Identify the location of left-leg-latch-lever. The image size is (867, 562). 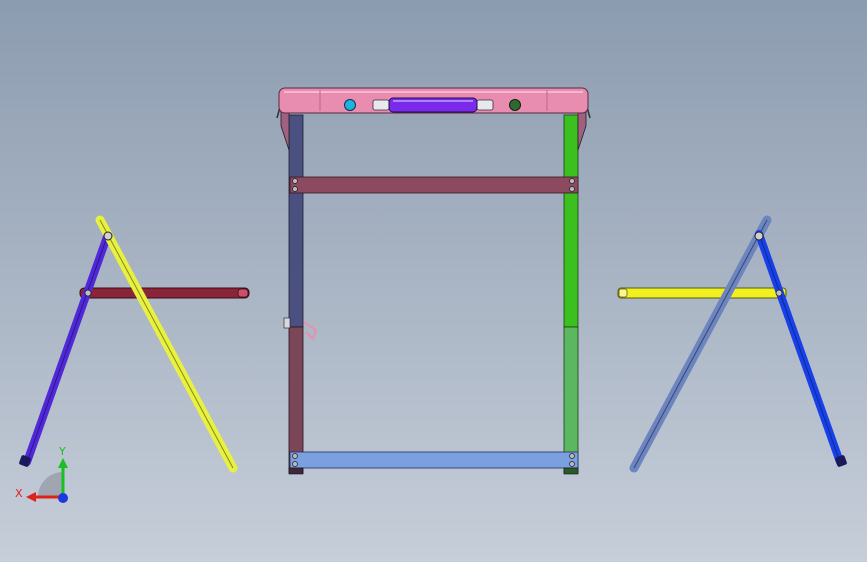
(310, 331).